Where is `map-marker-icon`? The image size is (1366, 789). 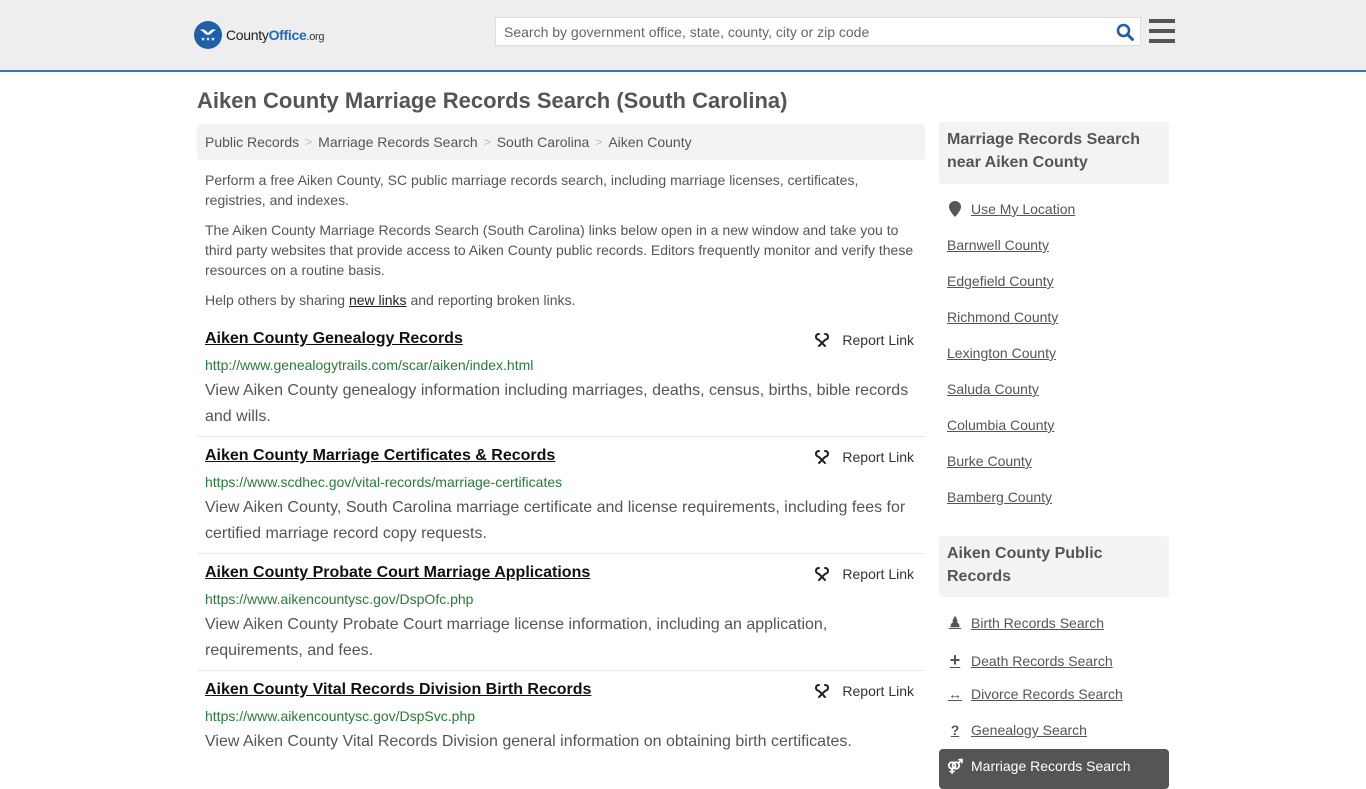 map-marker-icon is located at coordinates (955, 209).